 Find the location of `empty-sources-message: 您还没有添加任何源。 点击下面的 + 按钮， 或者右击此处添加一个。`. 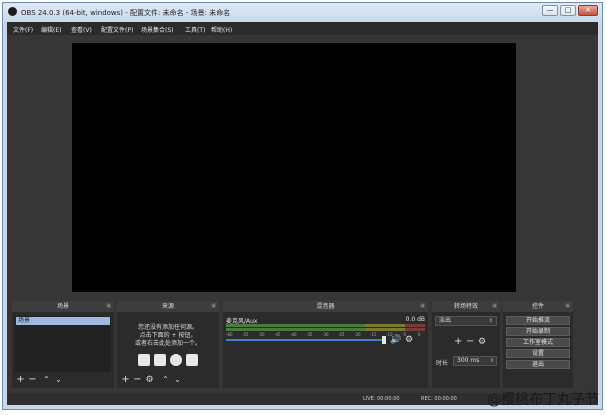

empty-sources-message: 您还没有添加任何源。 点击下面的 + 按钮， 或者右击此处添加一个。 is located at coordinates (168, 336).